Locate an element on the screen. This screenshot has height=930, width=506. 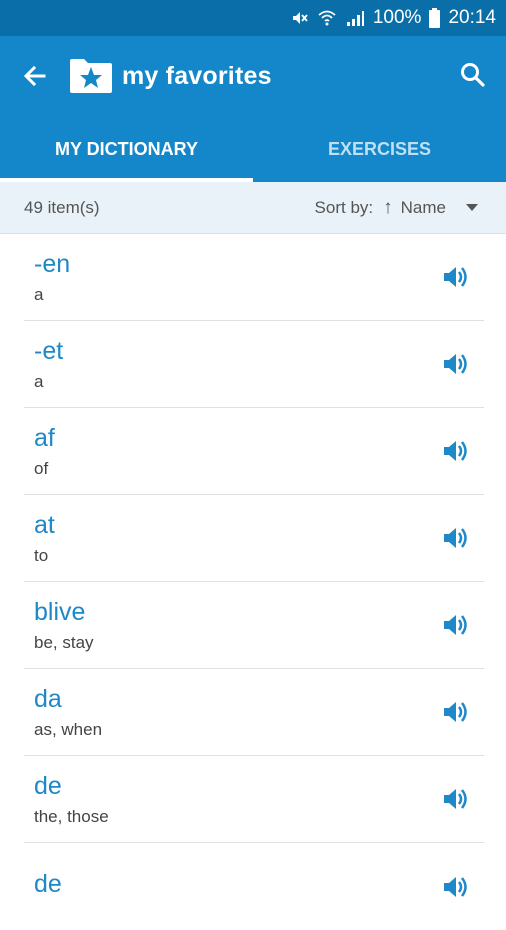
entry-translation: as, when is located at coordinates (68, 729).